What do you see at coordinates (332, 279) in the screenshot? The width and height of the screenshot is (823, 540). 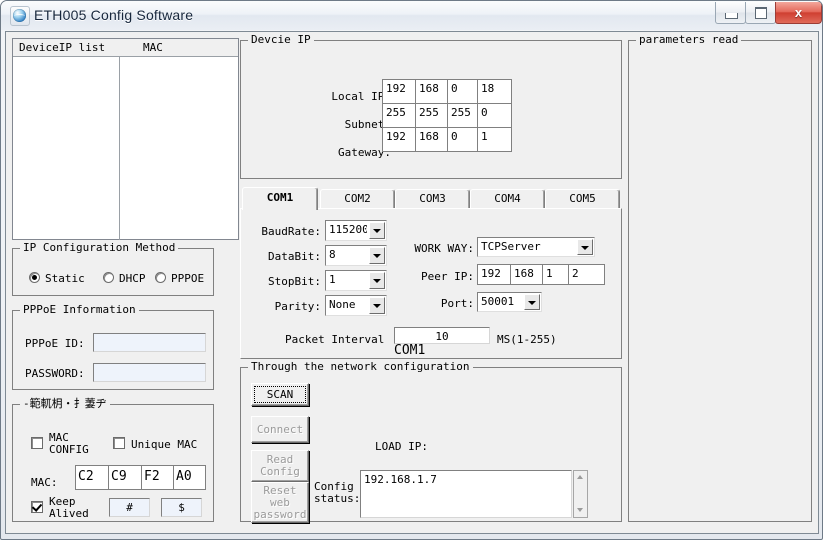 I see `stopbit-value: 1` at bounding box center [332, 279].